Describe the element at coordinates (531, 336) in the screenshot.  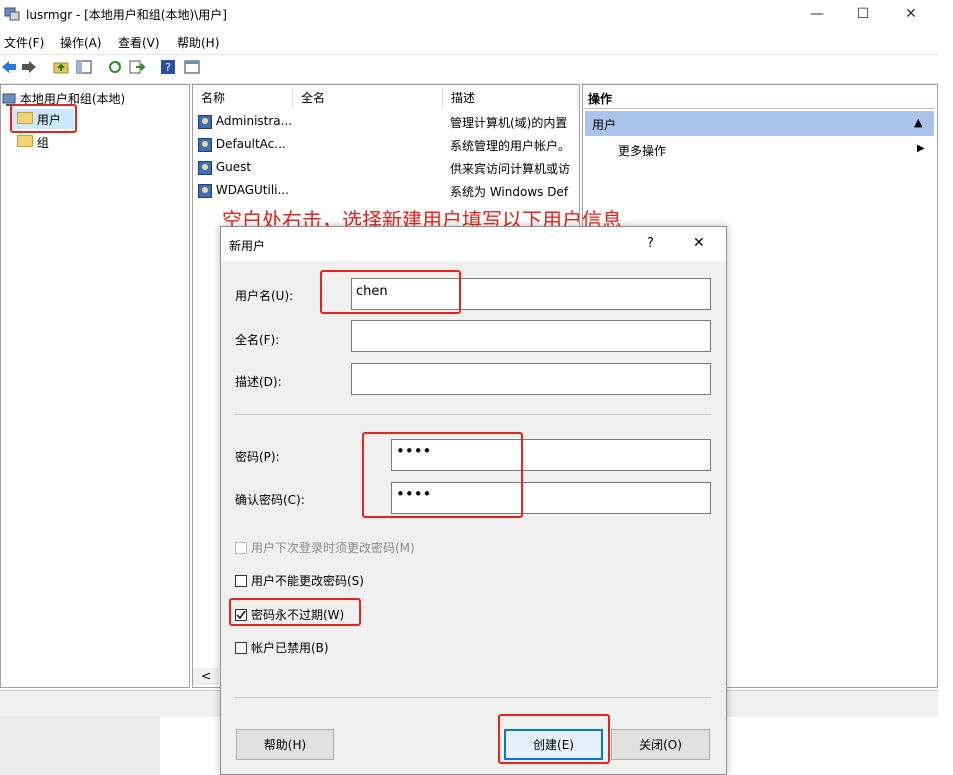
I see `fullname-input` at that location.